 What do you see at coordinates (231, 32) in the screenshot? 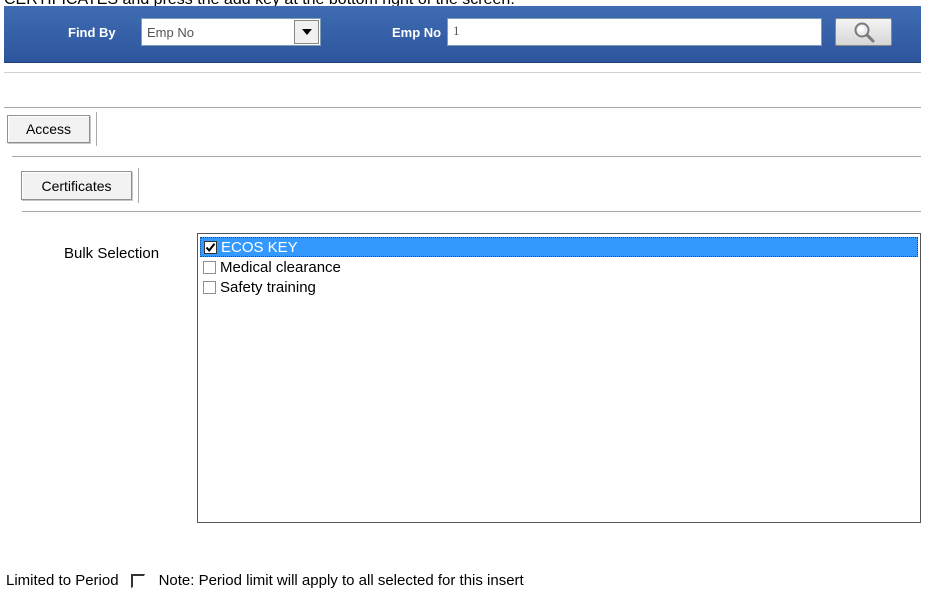
I see `find-by-select: Emp No` at bounding box center [231, 32].